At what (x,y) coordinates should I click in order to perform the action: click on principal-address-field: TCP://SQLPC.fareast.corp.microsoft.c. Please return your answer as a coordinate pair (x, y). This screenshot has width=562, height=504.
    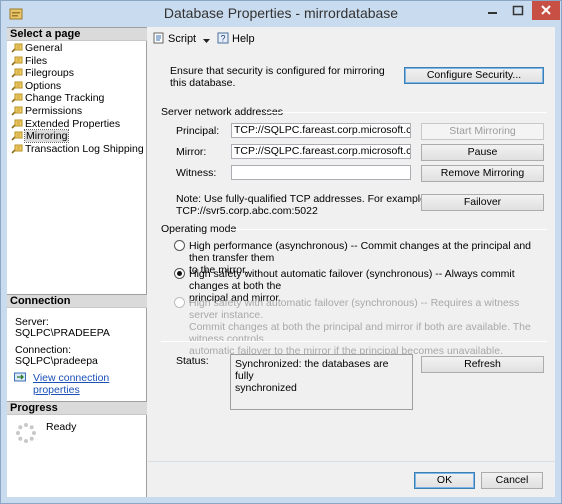
    Looking at the image, I should click on (321, 130).